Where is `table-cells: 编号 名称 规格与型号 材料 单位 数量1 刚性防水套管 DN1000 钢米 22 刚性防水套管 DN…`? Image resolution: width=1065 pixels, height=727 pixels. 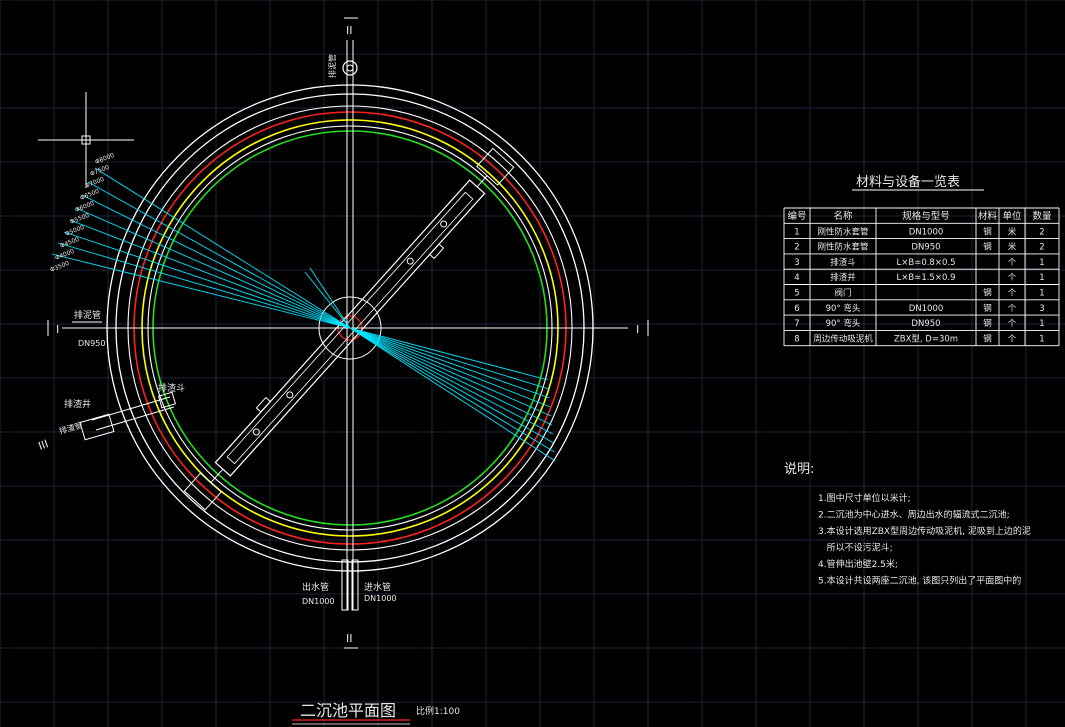 table-cells: 编号 名称 规格与型号 材料 单位 数量1 刚性防水套管 DN1000 钢米 22 刚性防水套管 DN… is located at coordinates (919, 277).